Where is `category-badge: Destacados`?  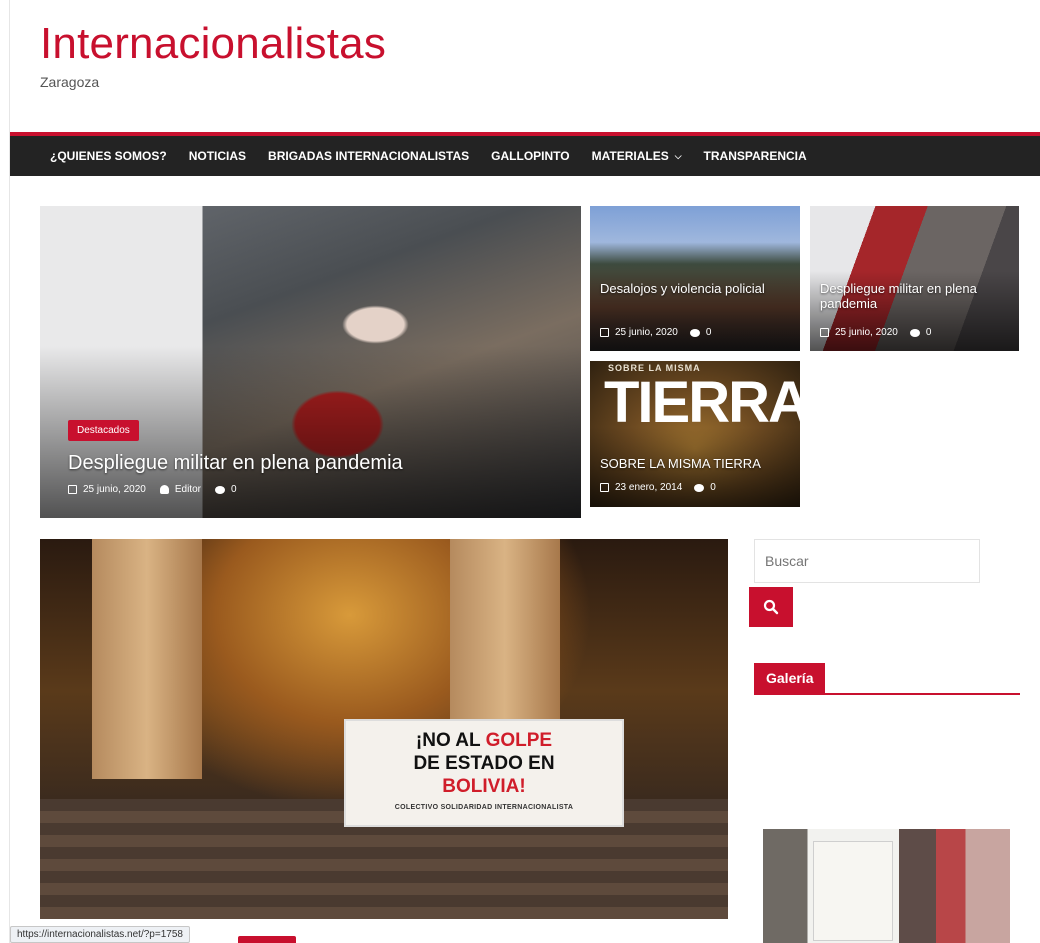 category-badge: Destacados is located at coordinates (103, 430).